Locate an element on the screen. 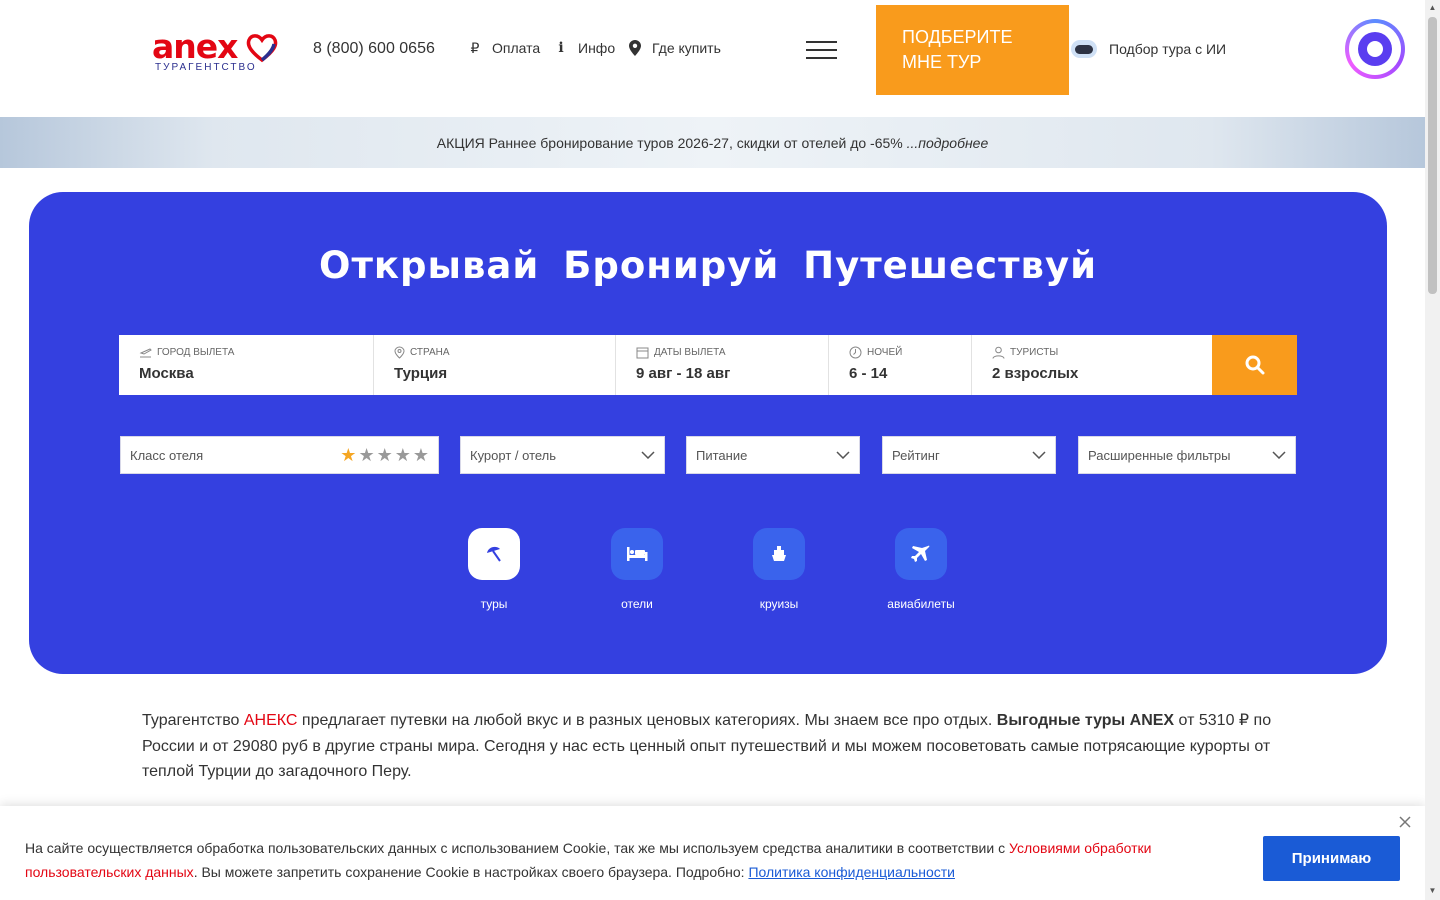 This screenshot has width=1440, height=900. menu-burger-icon is located at coordinates (821, 50).